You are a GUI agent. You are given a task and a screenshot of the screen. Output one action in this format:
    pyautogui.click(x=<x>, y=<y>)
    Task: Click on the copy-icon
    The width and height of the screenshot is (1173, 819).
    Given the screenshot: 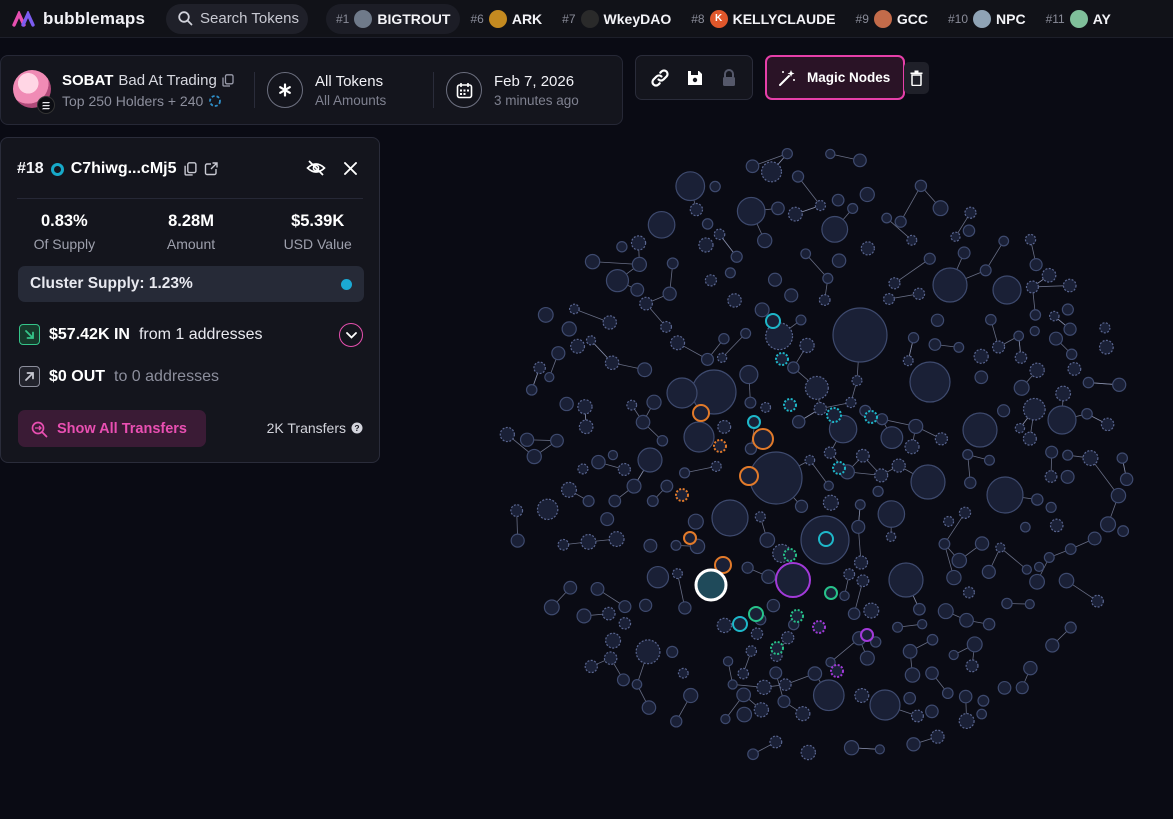 What is the action you would take?
    pyautogui.click(x=190, y=169)
    